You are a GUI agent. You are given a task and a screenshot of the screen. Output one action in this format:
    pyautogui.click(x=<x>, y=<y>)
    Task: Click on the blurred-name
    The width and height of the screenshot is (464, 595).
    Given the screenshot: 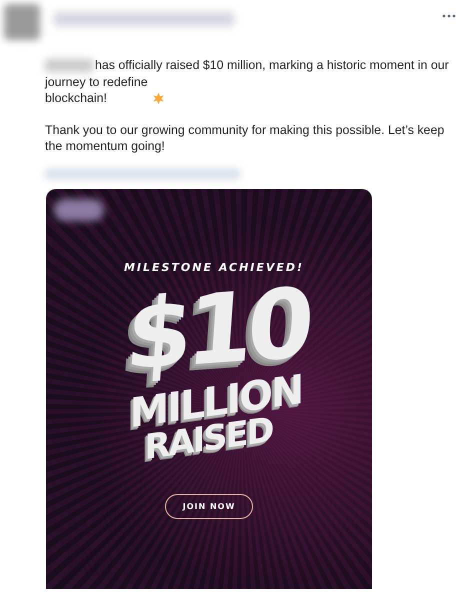 What is the action you would take?
    pyautogui.click(x=69, y=65)
    